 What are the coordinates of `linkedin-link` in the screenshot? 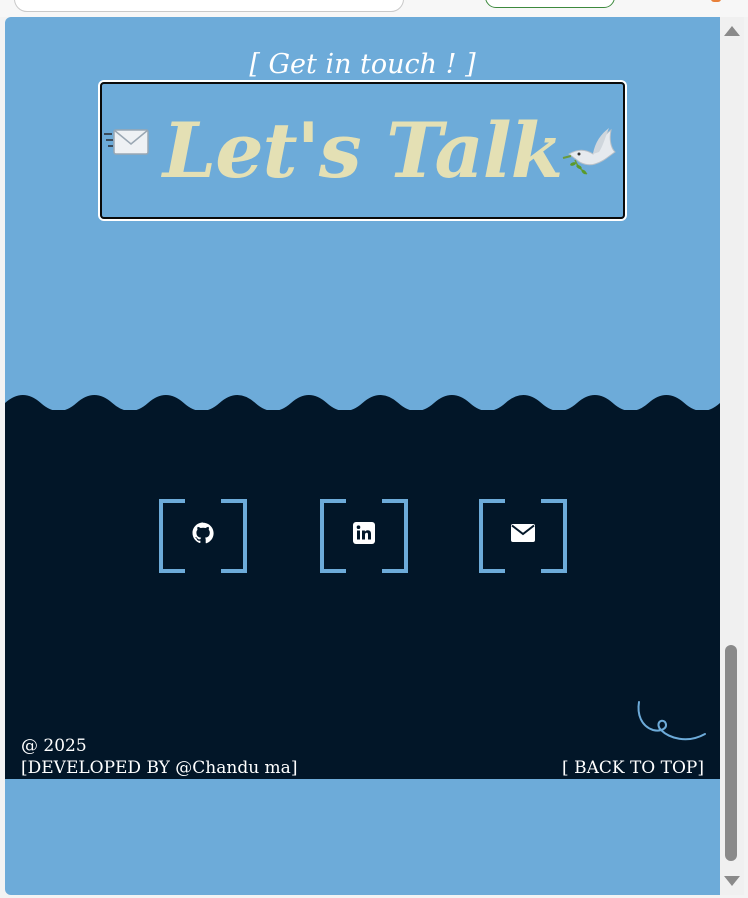 It's located at (364, 536).